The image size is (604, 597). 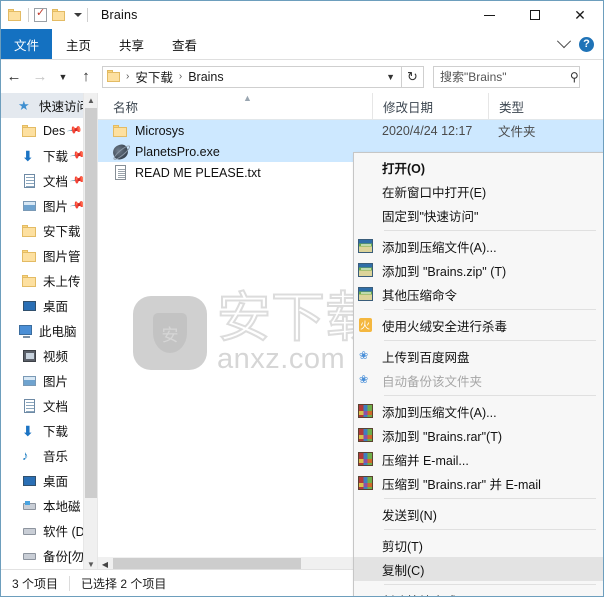 I want to click on videos-icon, so click(x=30, y=356).